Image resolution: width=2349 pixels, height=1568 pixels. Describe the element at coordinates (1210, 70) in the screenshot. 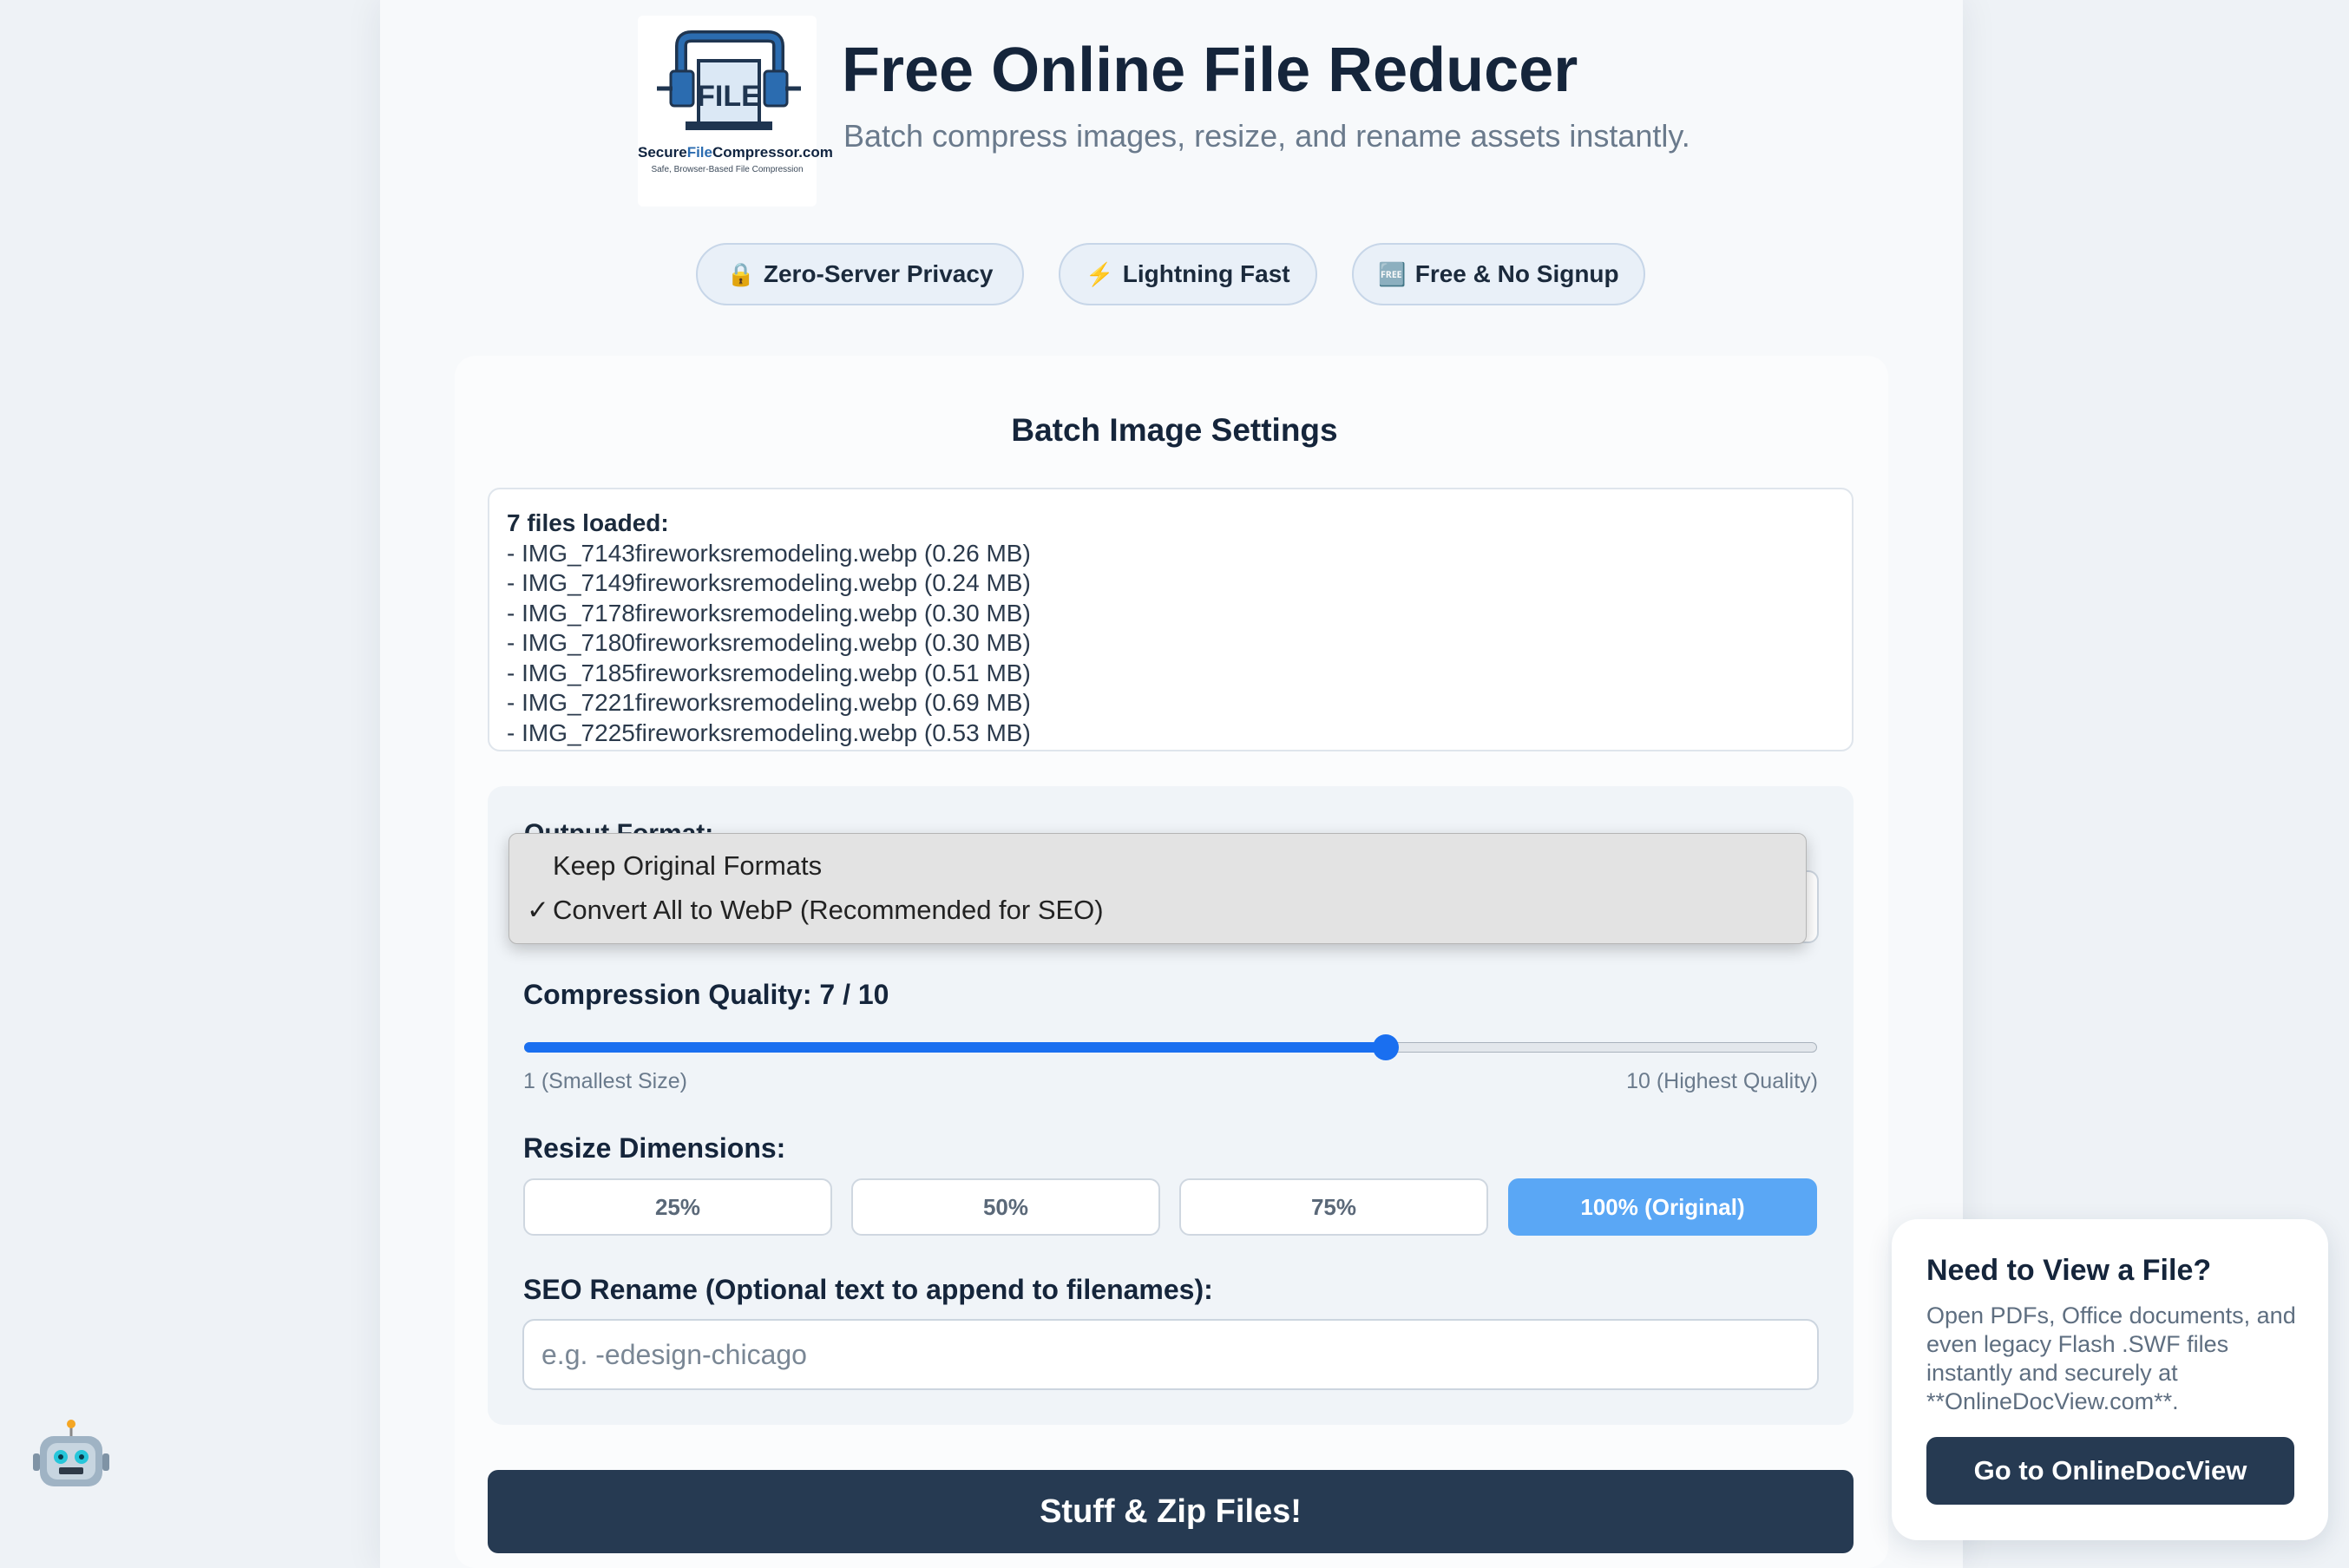

I see `page-title: Free Online File Reducer` at that location.